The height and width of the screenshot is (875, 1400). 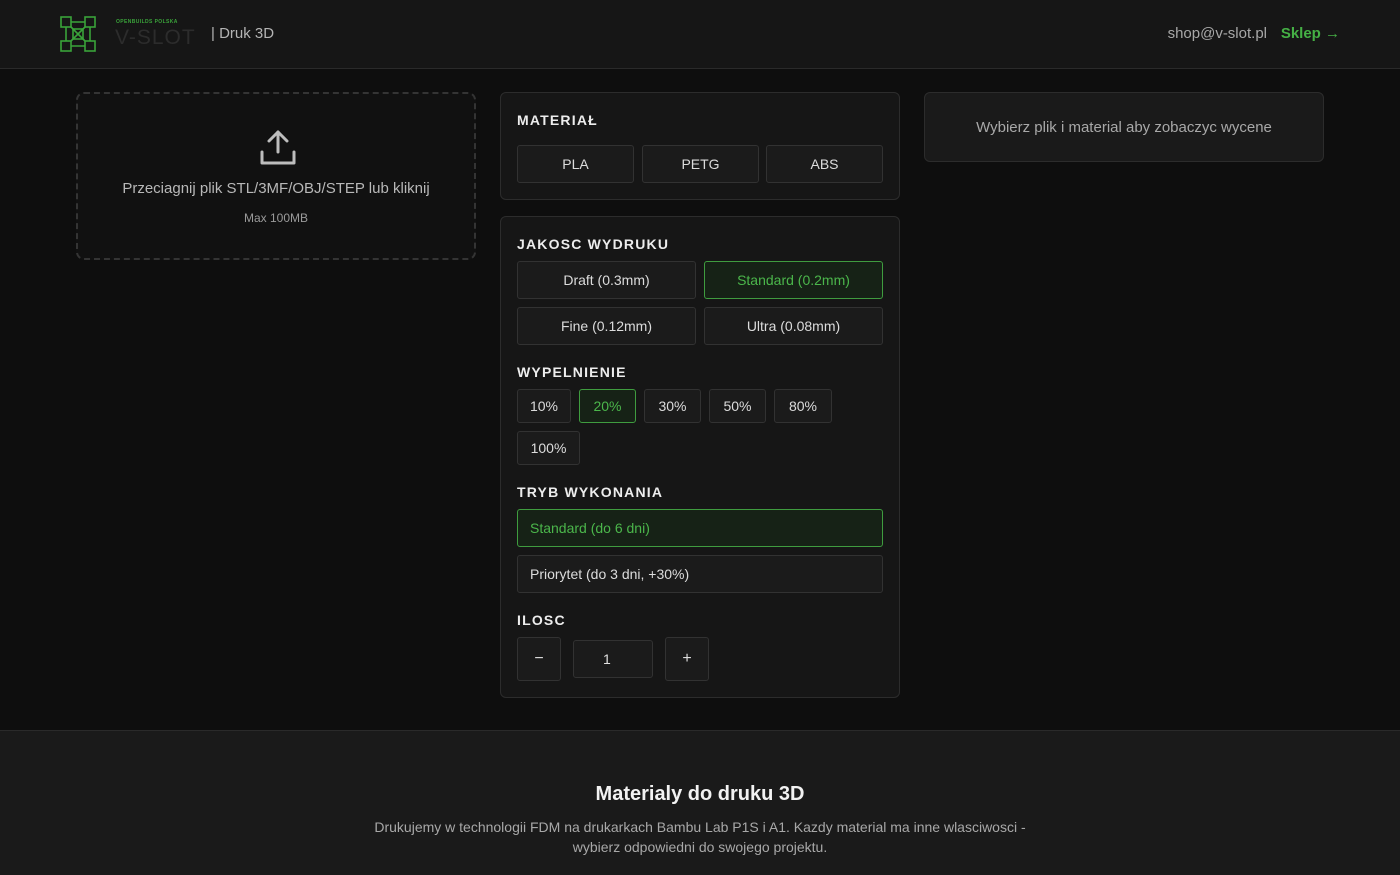 What do you see at coordinates (700, 794) in the screenshot?
I see `materials-section-title: Materialy do druku 3D` at bounding box center [700, 794].